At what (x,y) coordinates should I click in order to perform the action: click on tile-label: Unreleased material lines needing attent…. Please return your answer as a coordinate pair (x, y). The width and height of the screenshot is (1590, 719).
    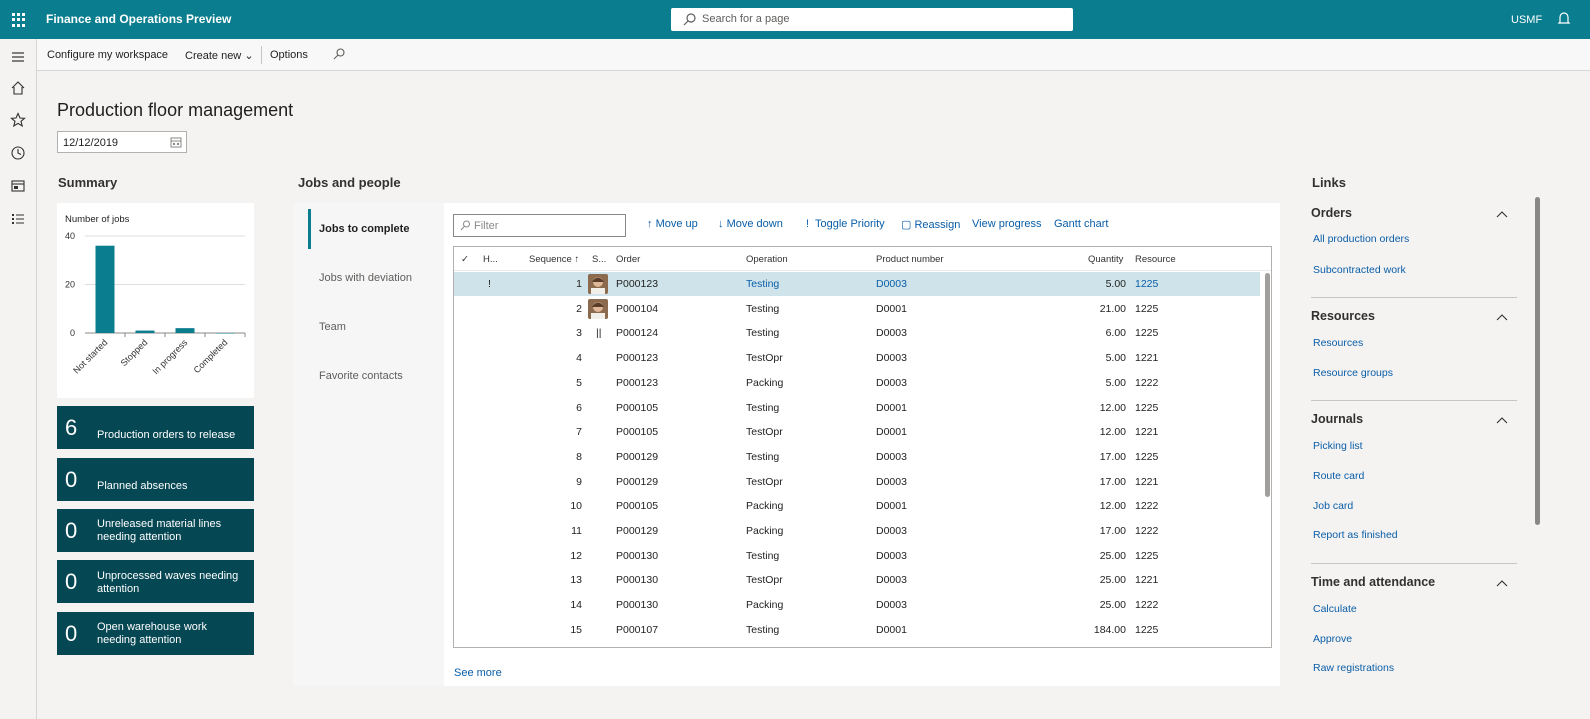
    Looking at the image, I should click on (159, 530).